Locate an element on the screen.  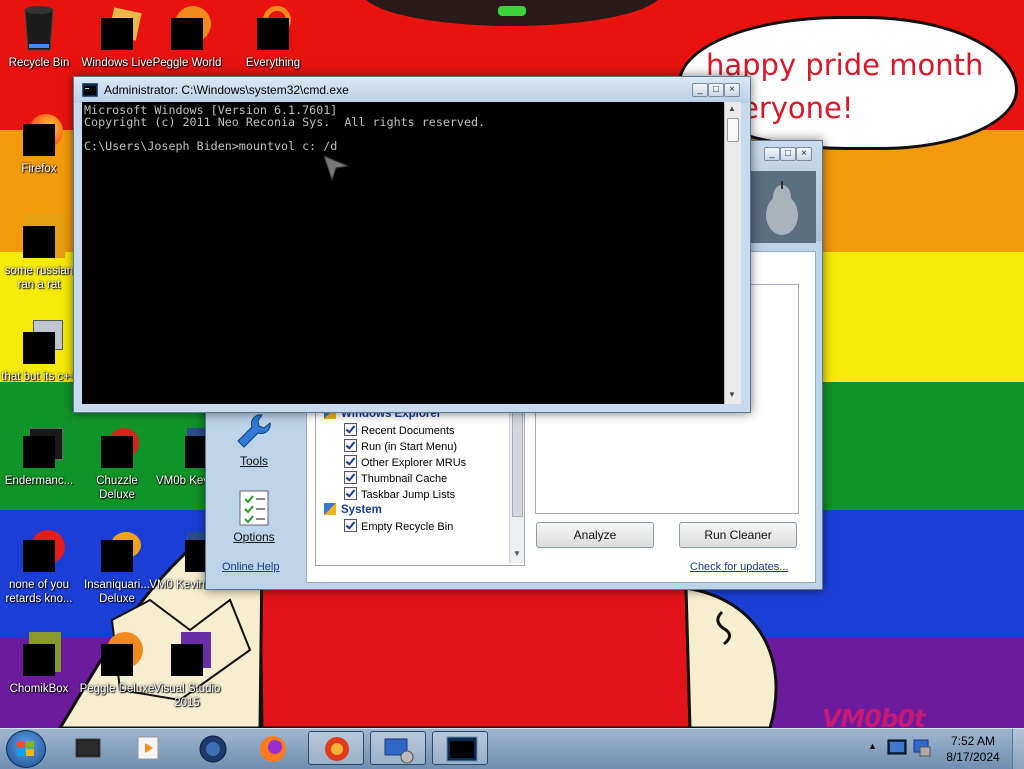
checklist-item-label: Recent Documents is located at coordinates (408, 431).